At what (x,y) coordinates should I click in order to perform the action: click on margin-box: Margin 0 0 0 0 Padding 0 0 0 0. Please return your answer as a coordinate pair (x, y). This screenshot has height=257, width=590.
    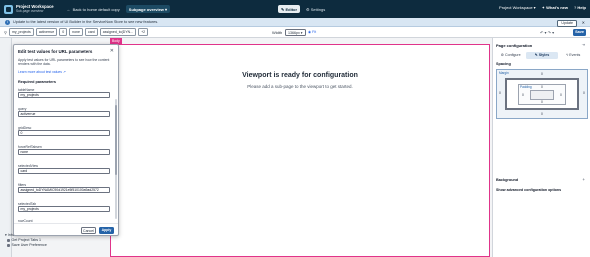
    Looking at the image, I should click on (542, 94).